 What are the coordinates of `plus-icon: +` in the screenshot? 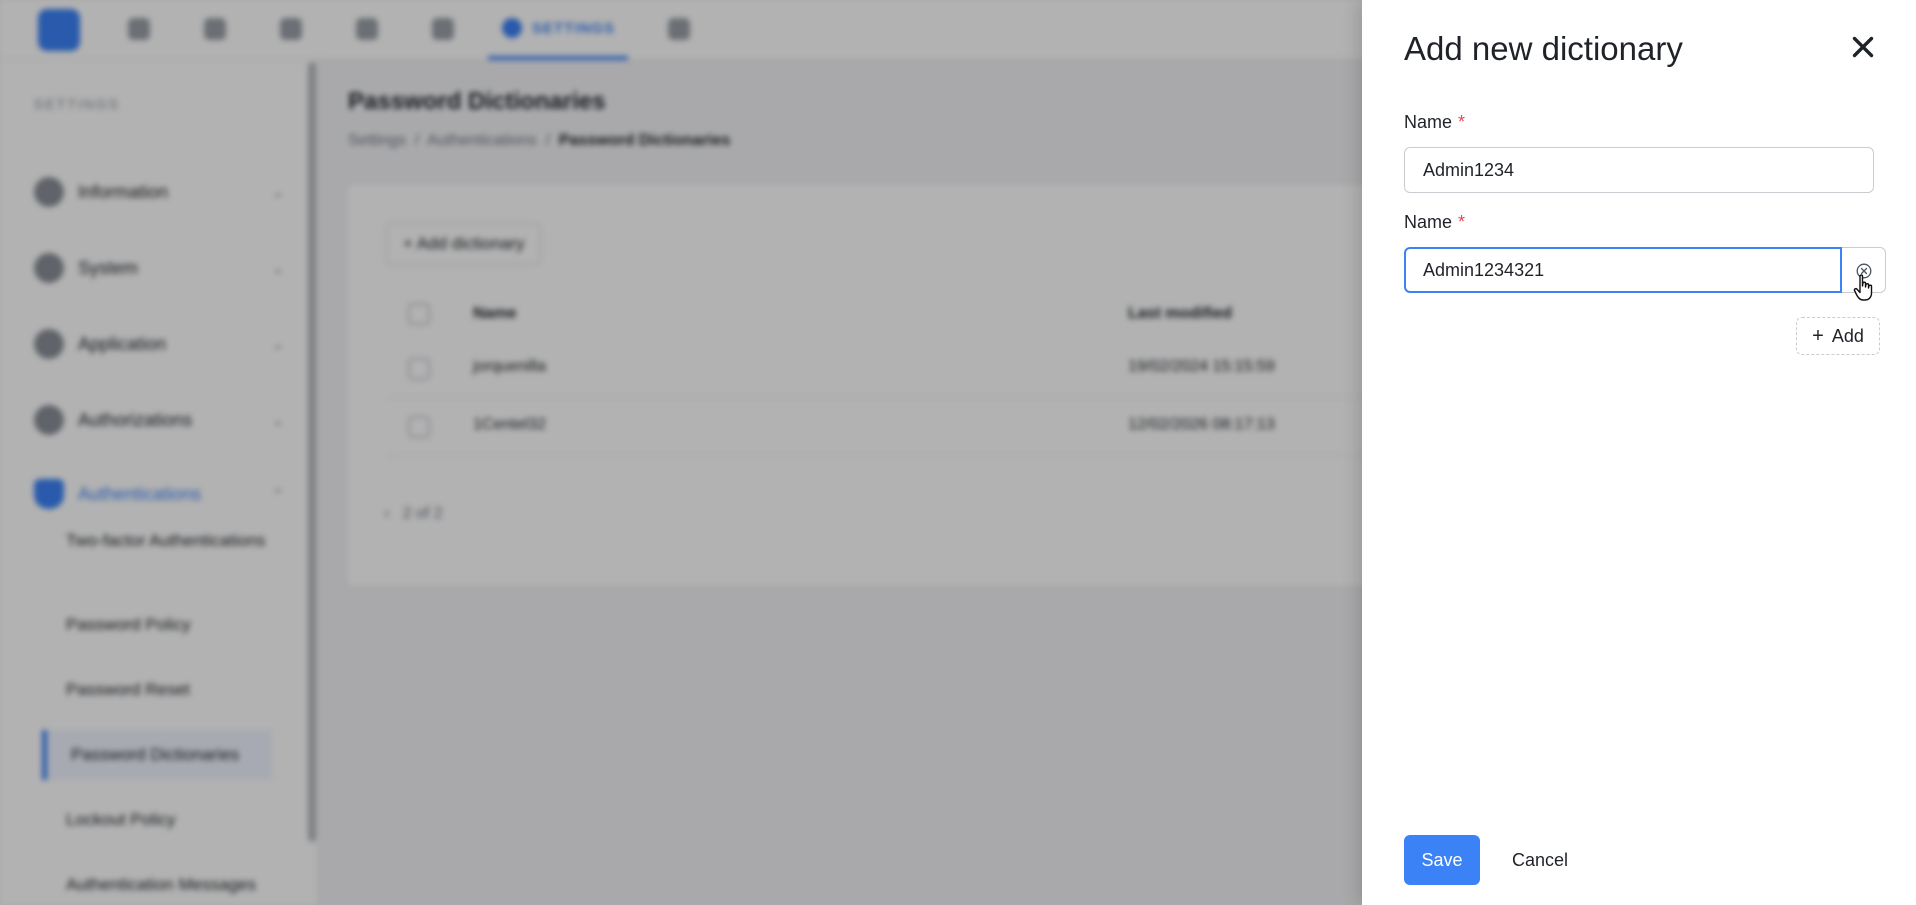 It's located at (1818, 336).